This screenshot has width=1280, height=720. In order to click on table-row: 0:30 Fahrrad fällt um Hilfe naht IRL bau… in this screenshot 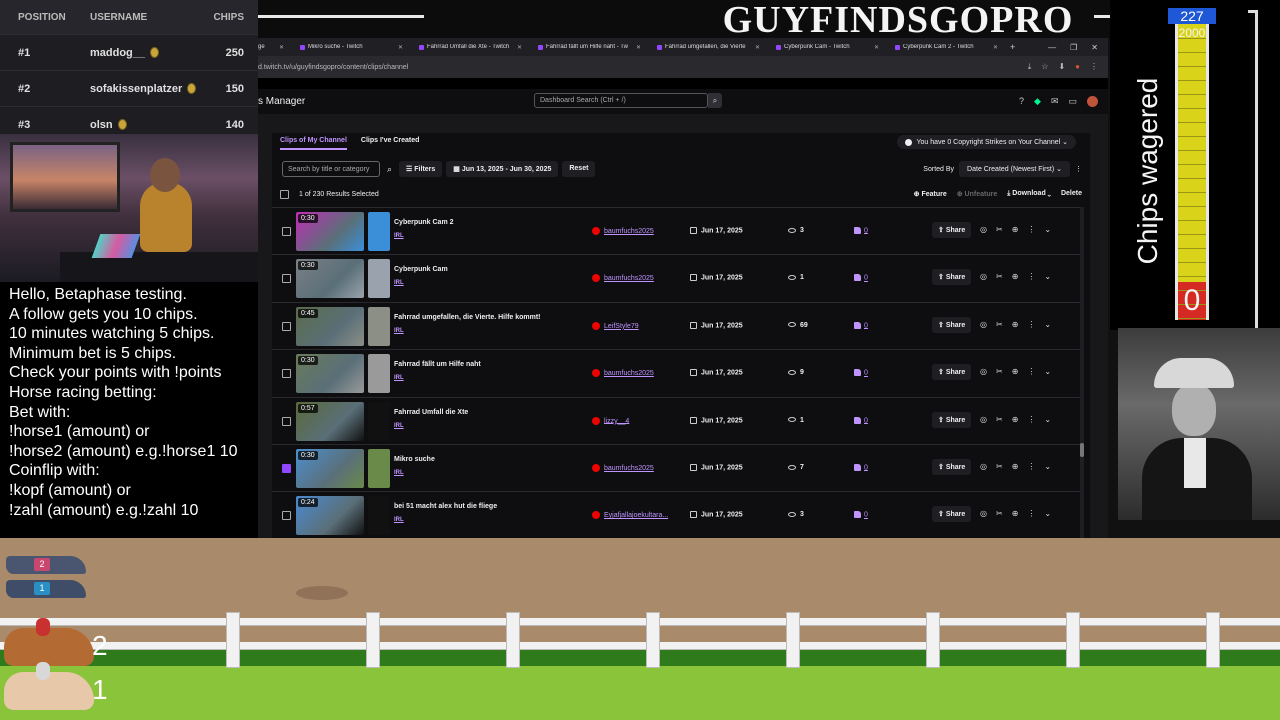, I will do `click(678, 372)`.